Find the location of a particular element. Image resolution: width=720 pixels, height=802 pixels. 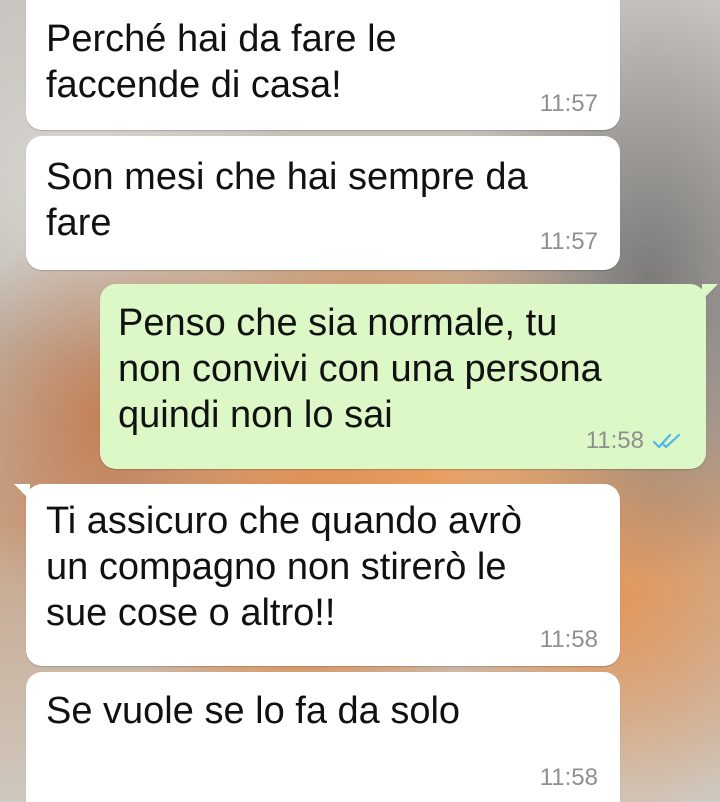

message-bubble-incoming: Son mesi che hai sempre da fare 11:57 is located at coordinates (323, 203).